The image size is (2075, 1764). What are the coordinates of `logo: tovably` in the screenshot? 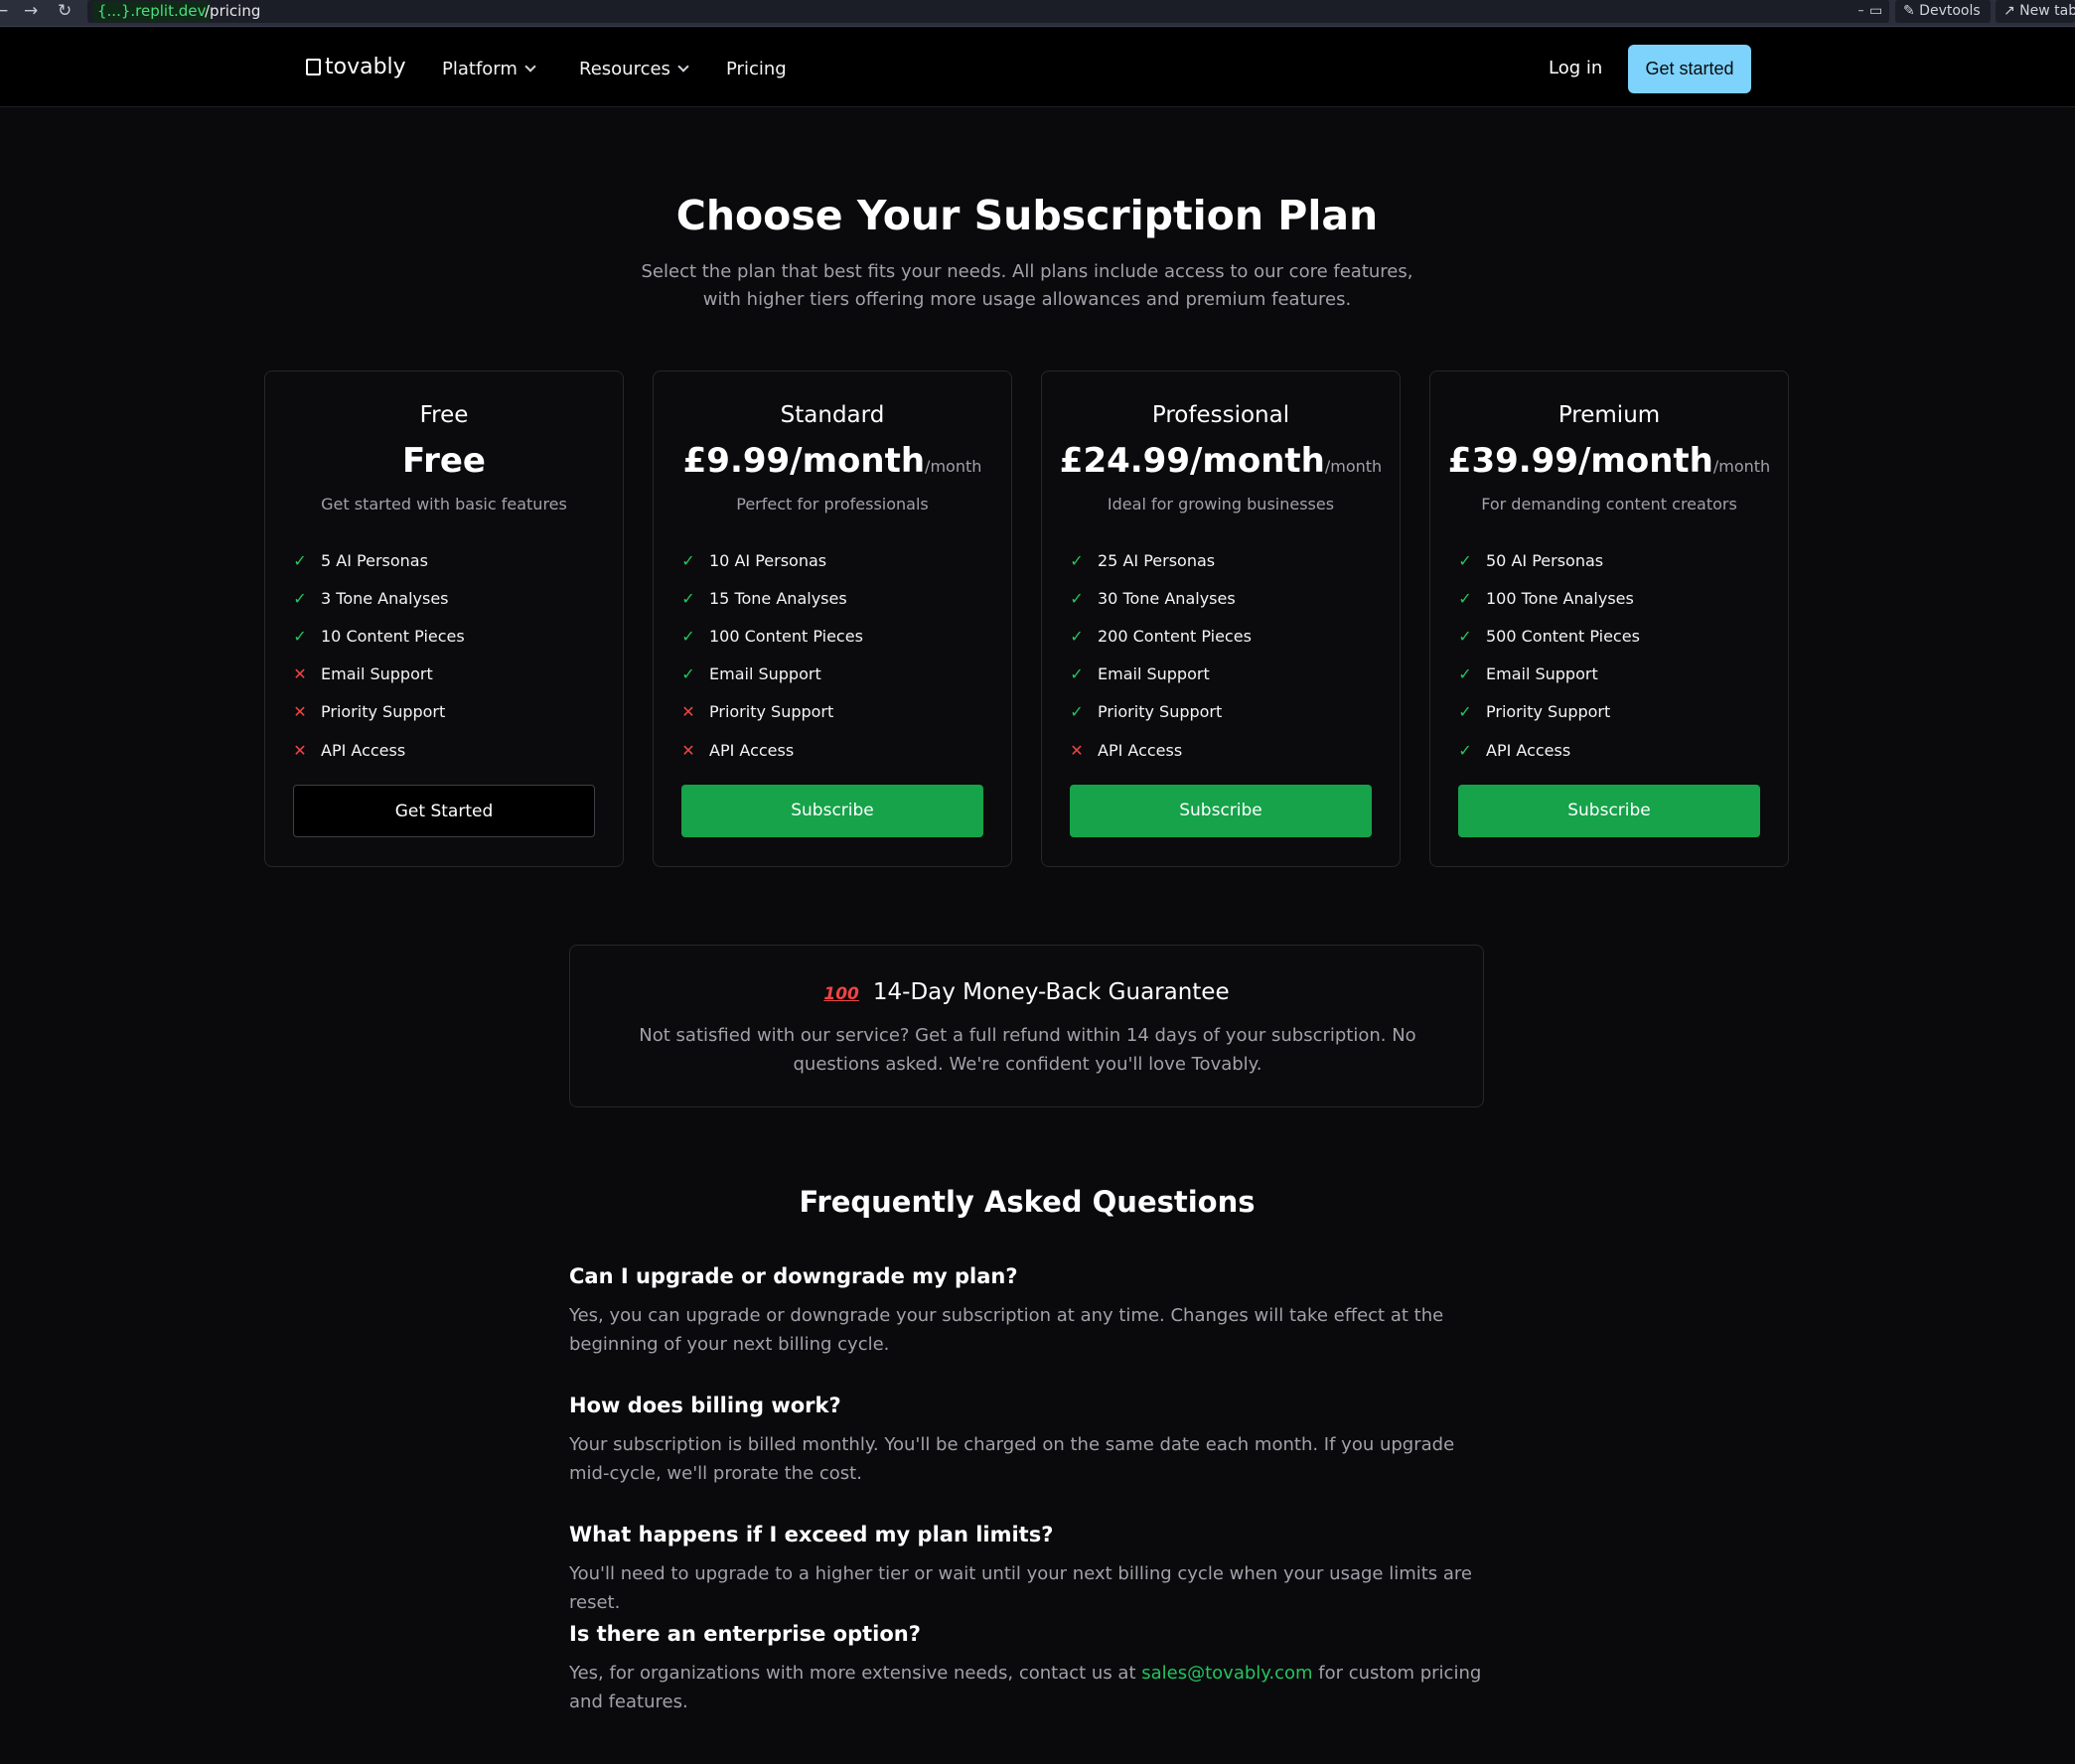 It's located at (356, 67).